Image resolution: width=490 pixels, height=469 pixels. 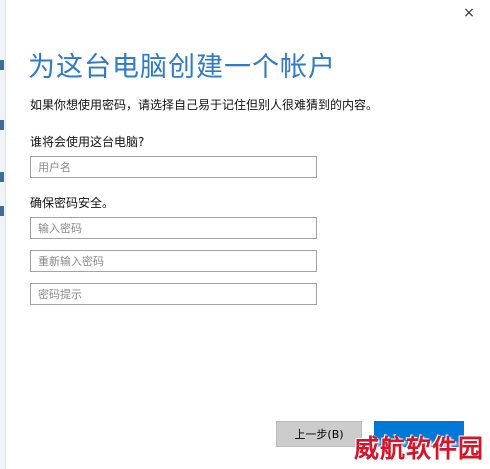 I want to click on password-section-label: 确保密码安全。, so click(x=72, y=203).